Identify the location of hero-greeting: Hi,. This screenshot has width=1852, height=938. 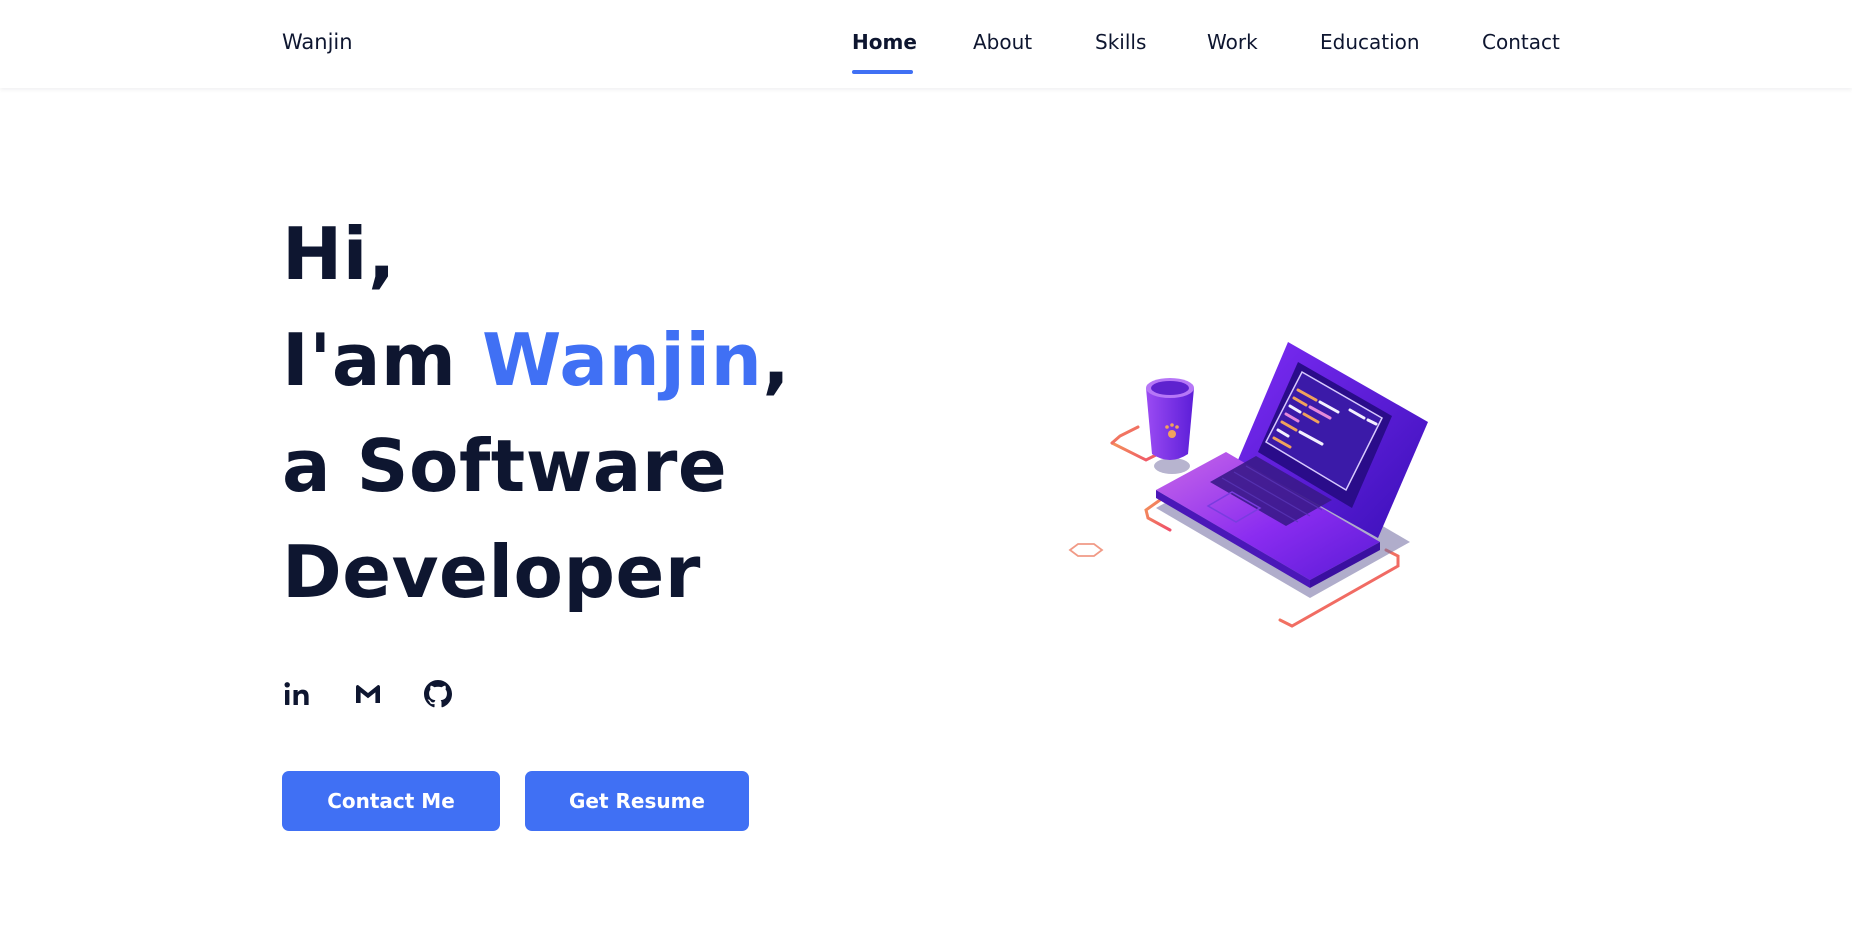
(339, 254).